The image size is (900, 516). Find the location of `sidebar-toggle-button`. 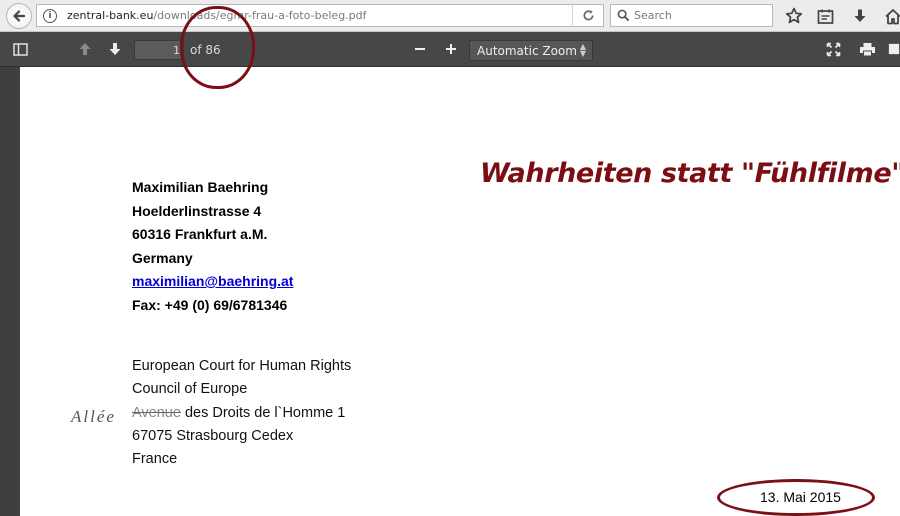

sidebar-toggle-button is located at coordinates (20, 49).